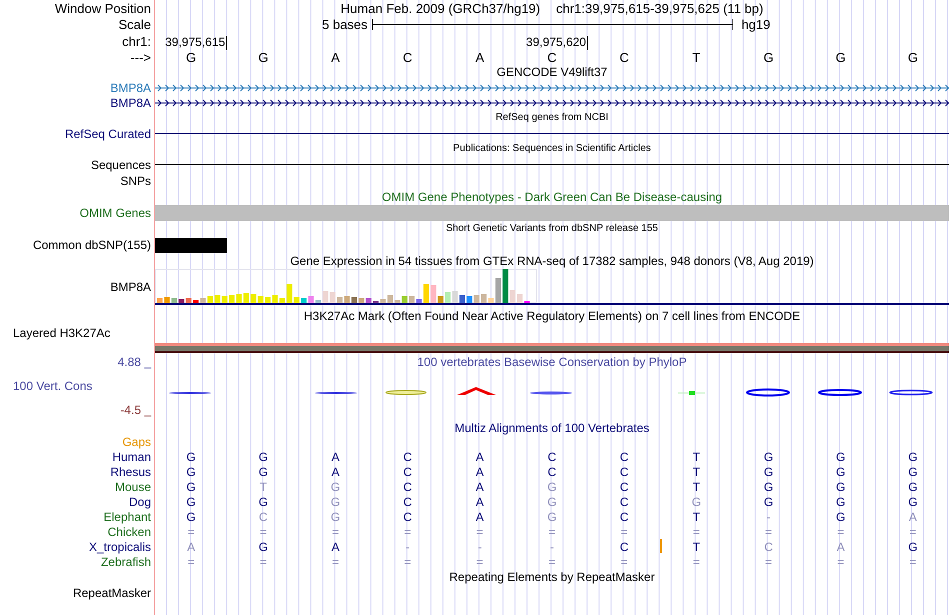  I want to click on track-label: Layered H3K27Ac, so click(61, 333).